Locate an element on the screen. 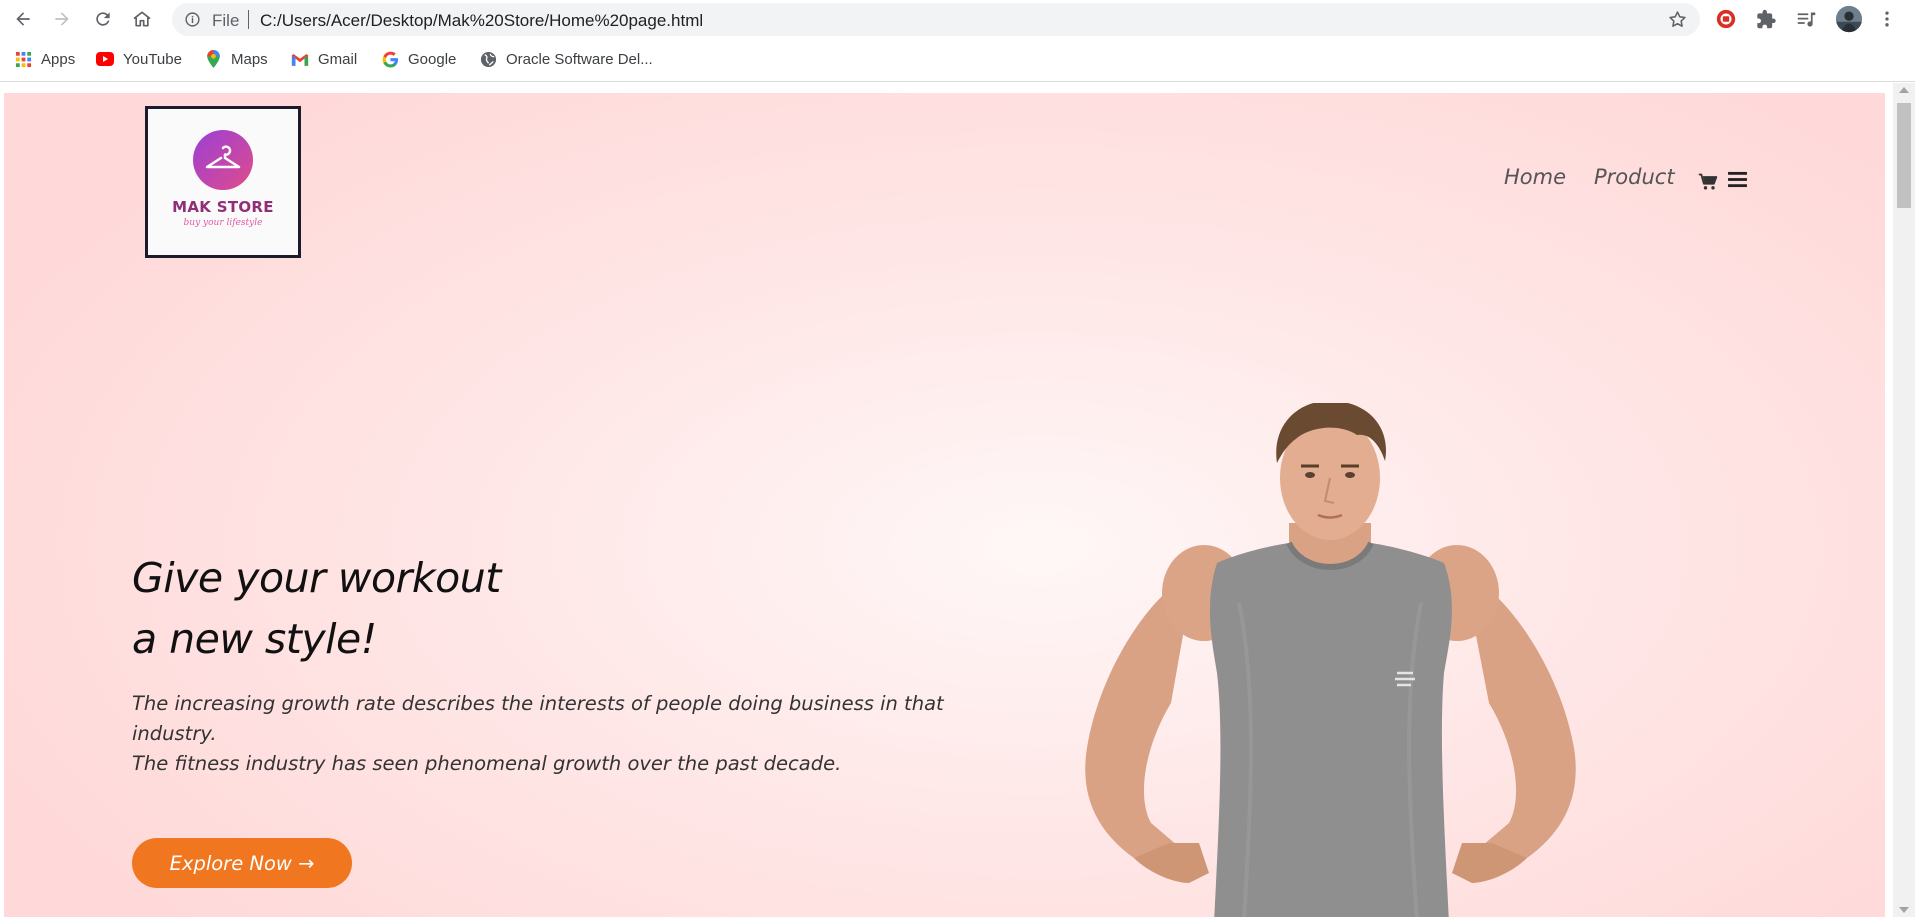 The image size is (1915, 917). bookmark-label: YouTube is located at coordinates (152, 59).